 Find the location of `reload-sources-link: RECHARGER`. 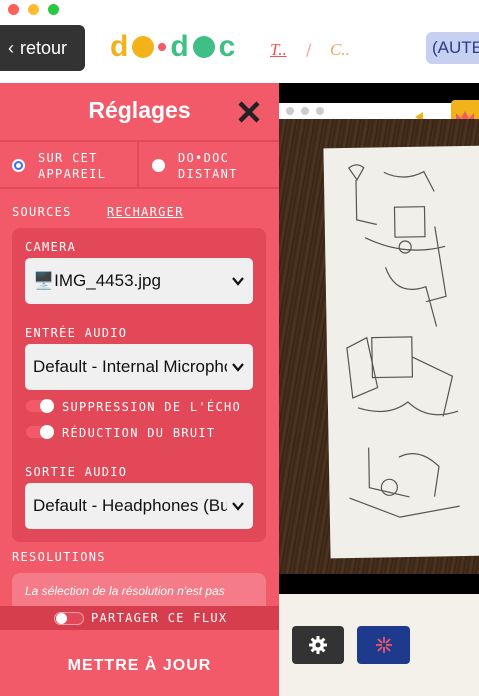

reload-sources-link: RECHARGER is located at coordinates (145, 212).